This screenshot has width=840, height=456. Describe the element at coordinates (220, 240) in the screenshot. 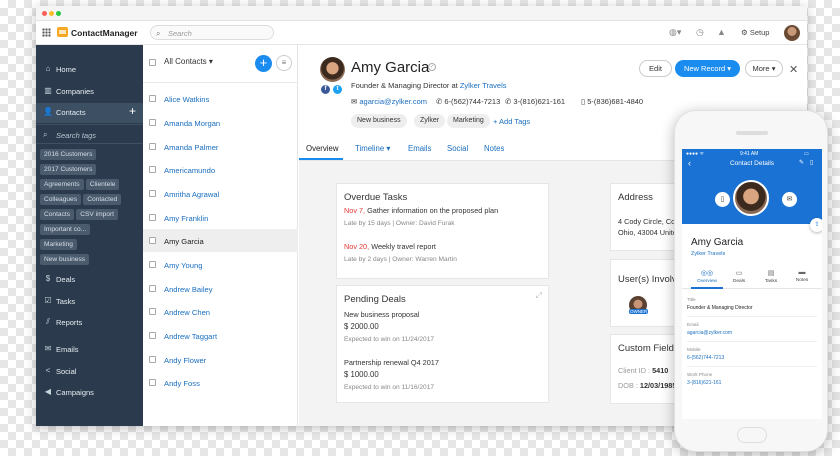

I see `contact-row-selected: Amy Garcia` at that location.